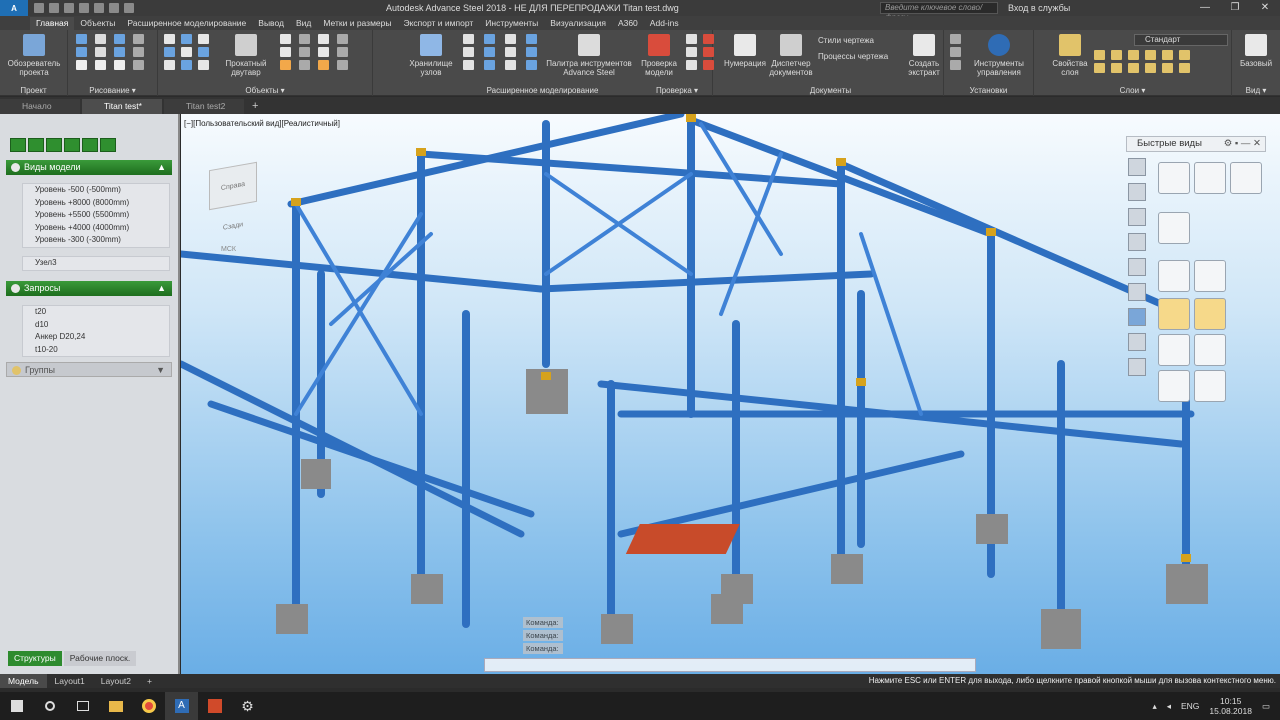 The height and width of the screenshot is (720, 1280). I want to click on start-button, so click(16, 706).